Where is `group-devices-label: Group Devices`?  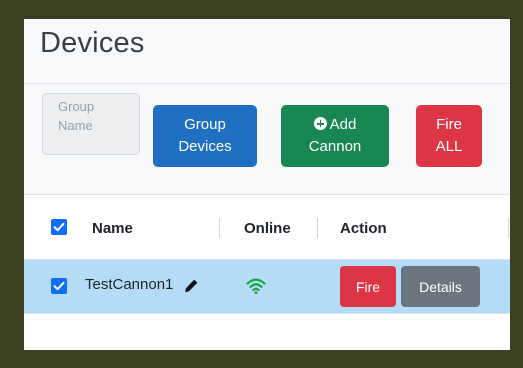
group-devices-label: Group Devices is located at coordinates (205, 135).